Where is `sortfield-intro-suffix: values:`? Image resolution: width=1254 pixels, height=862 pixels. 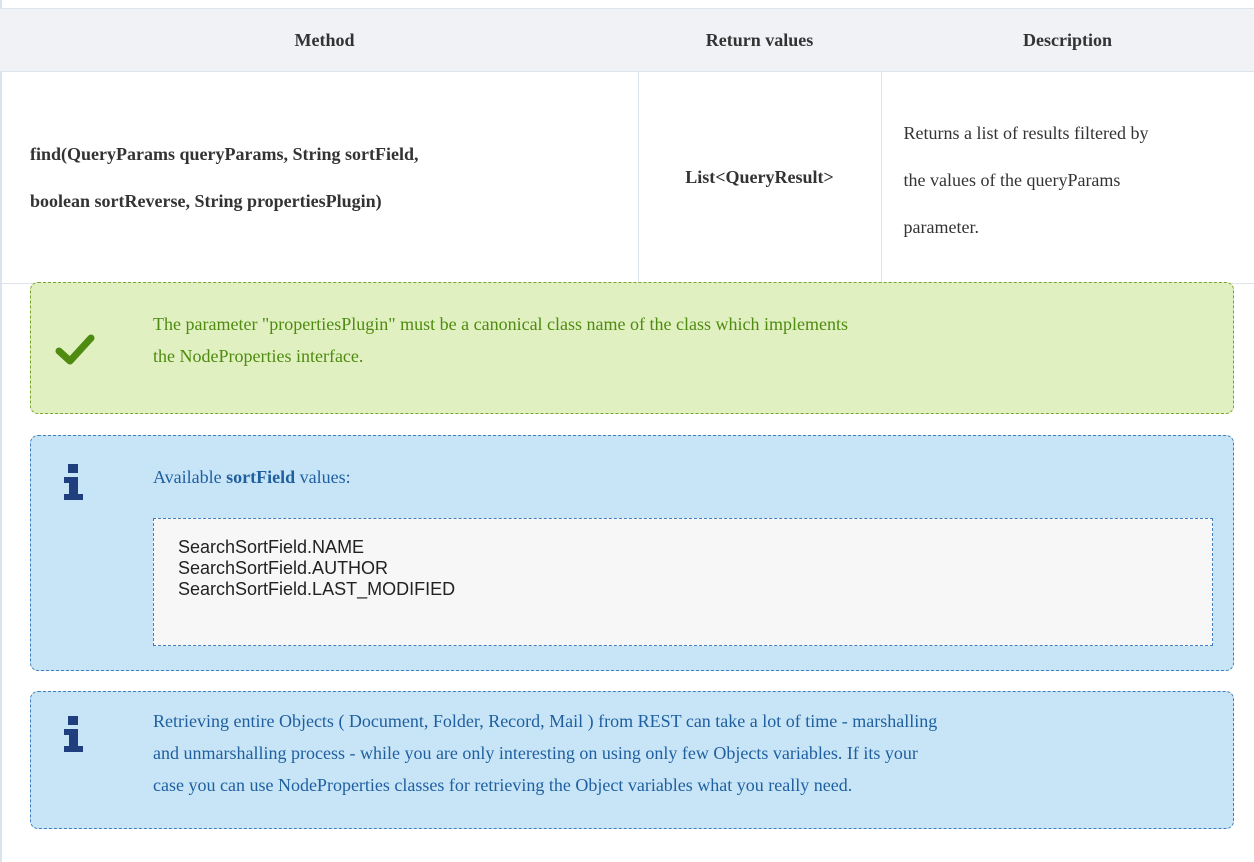 sortfield-intro-suffix: values: is located at coordinates (323, 477).